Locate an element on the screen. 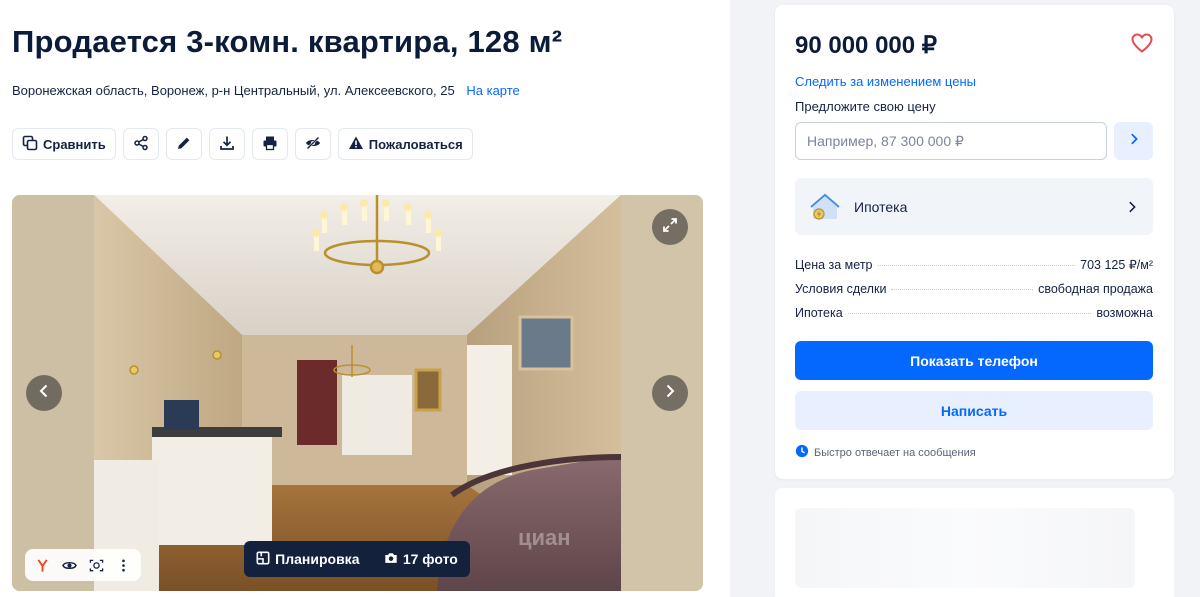 The image size is (1200, 597). yandex-search-icon is located at coordinates (43, 565).